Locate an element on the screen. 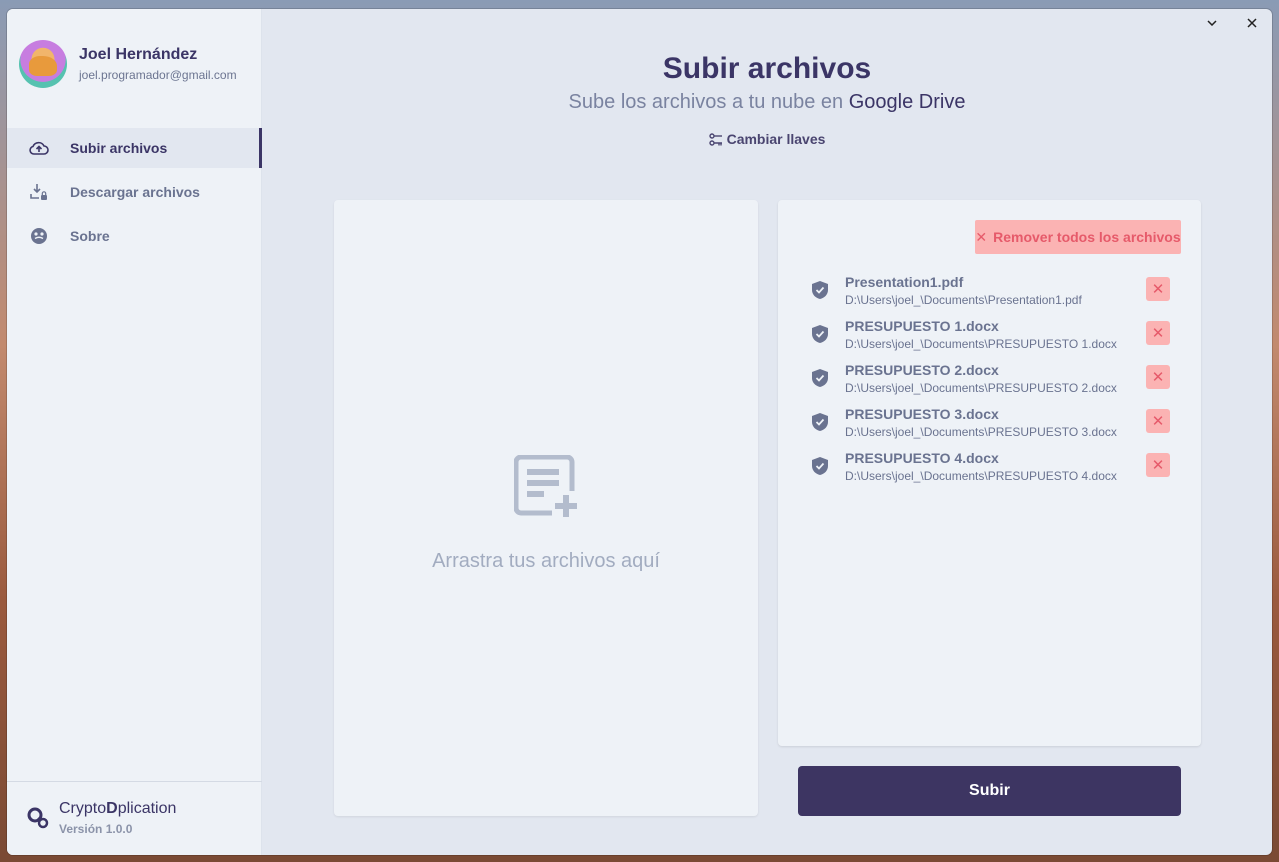  sidebar-item-label: Subir archivos is located at coordinates (119, 148).